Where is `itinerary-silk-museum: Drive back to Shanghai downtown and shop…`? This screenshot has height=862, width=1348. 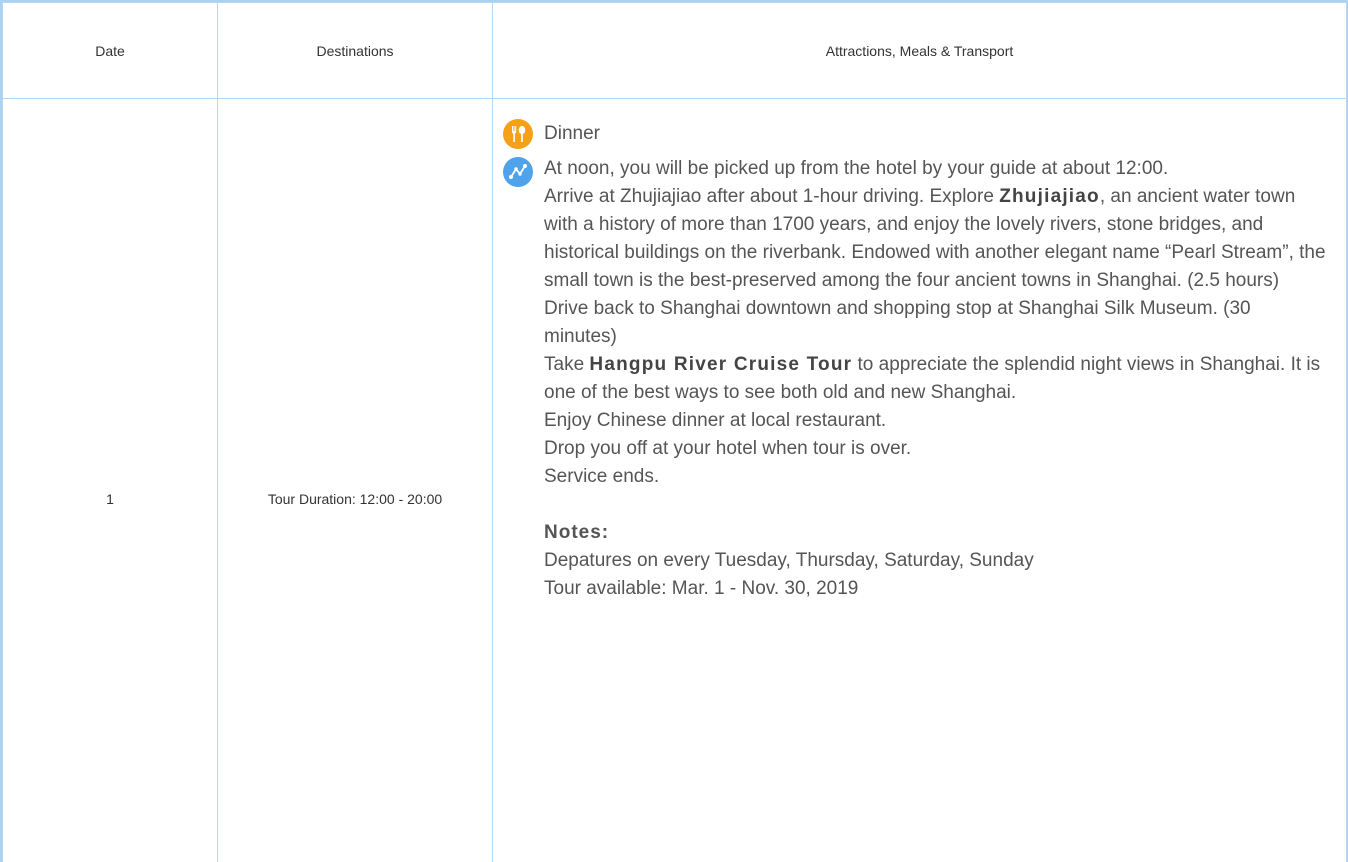
itinerary-silk-museum: Drive back to Shanghai downtown and shop… is located at coordinates (897, 322).